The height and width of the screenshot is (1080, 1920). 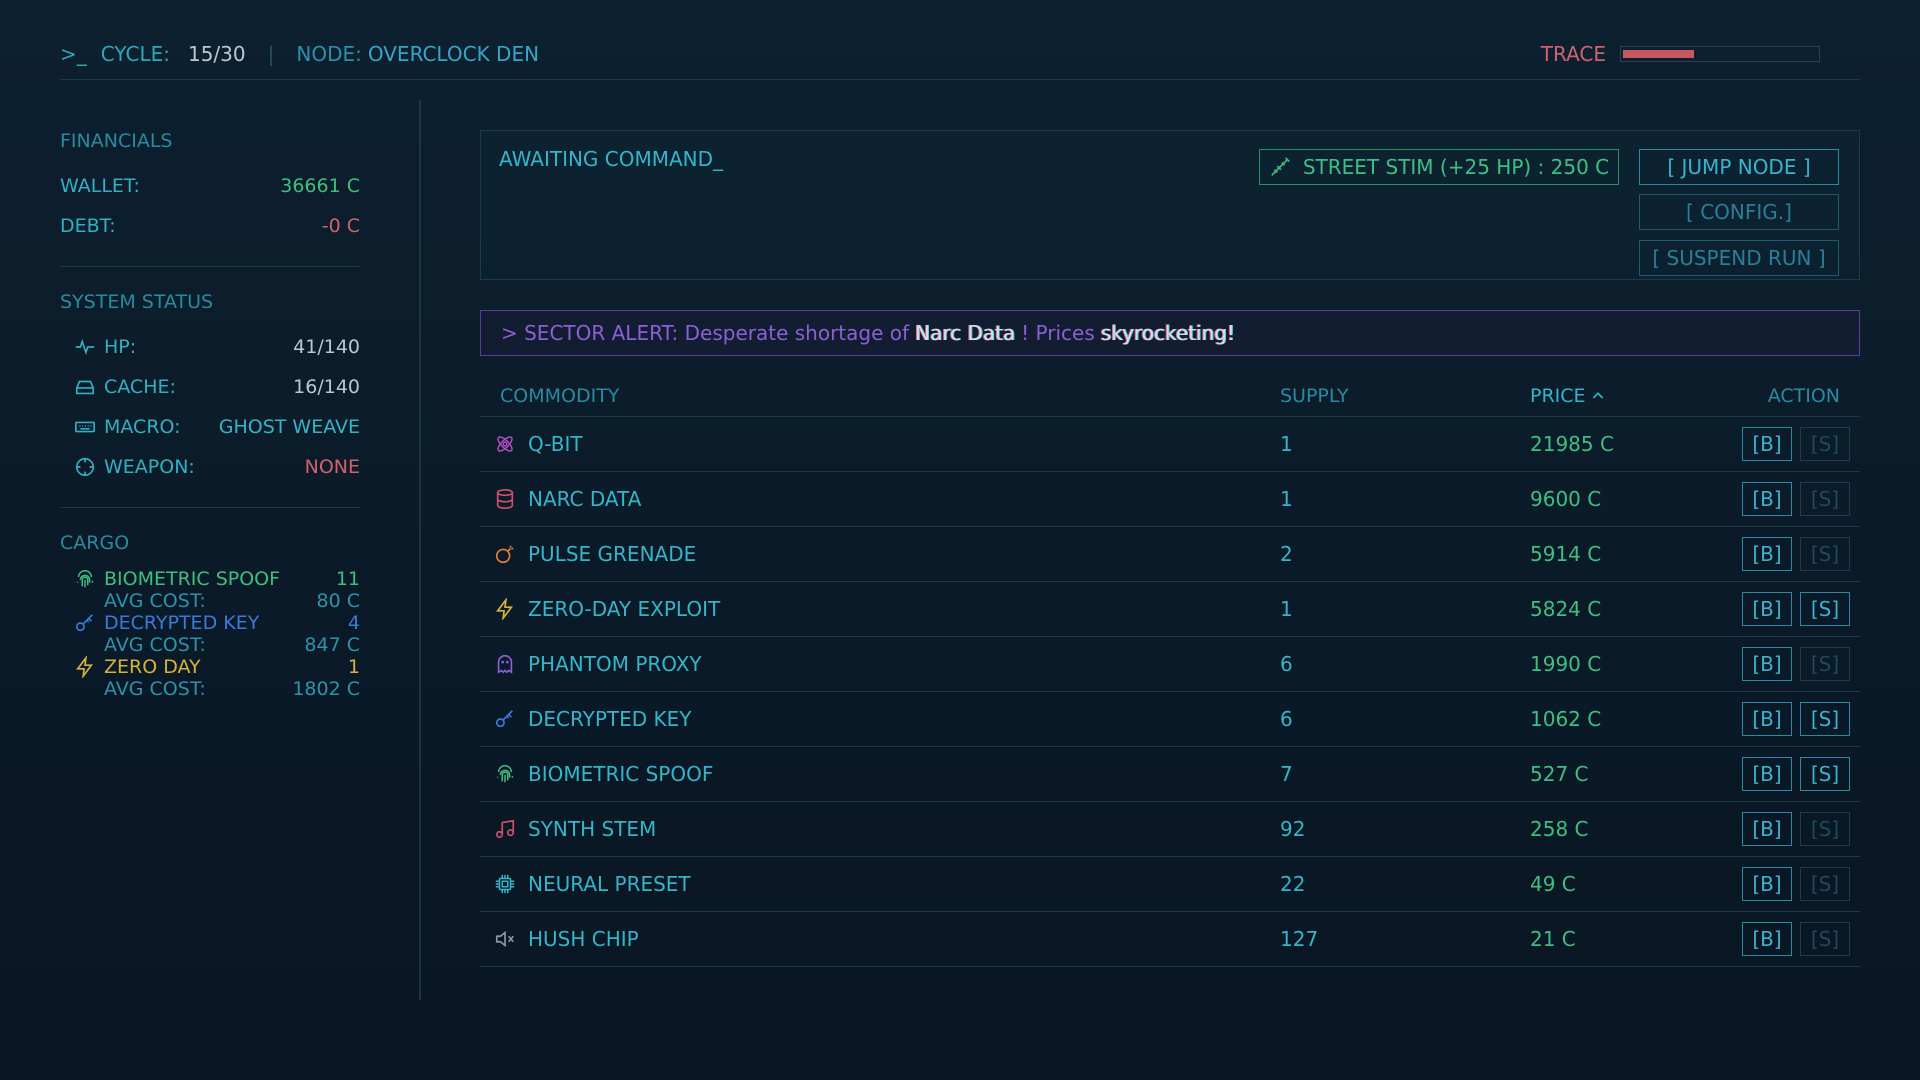 What do you see at coordinates (1559, 774) in the screenshot?
I see `price-value: 527 C` at bounding box center [1559, 774].